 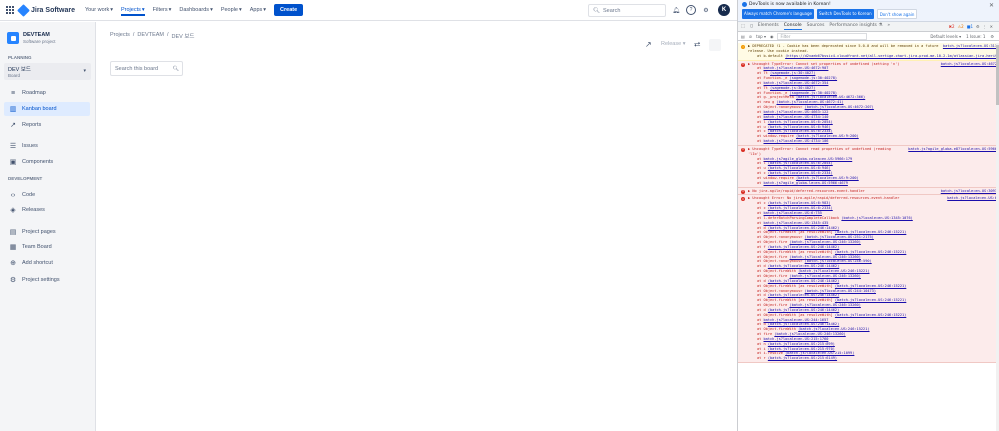 I want to click on nav-apps: Apps ▾, so click(x=258, y=10).